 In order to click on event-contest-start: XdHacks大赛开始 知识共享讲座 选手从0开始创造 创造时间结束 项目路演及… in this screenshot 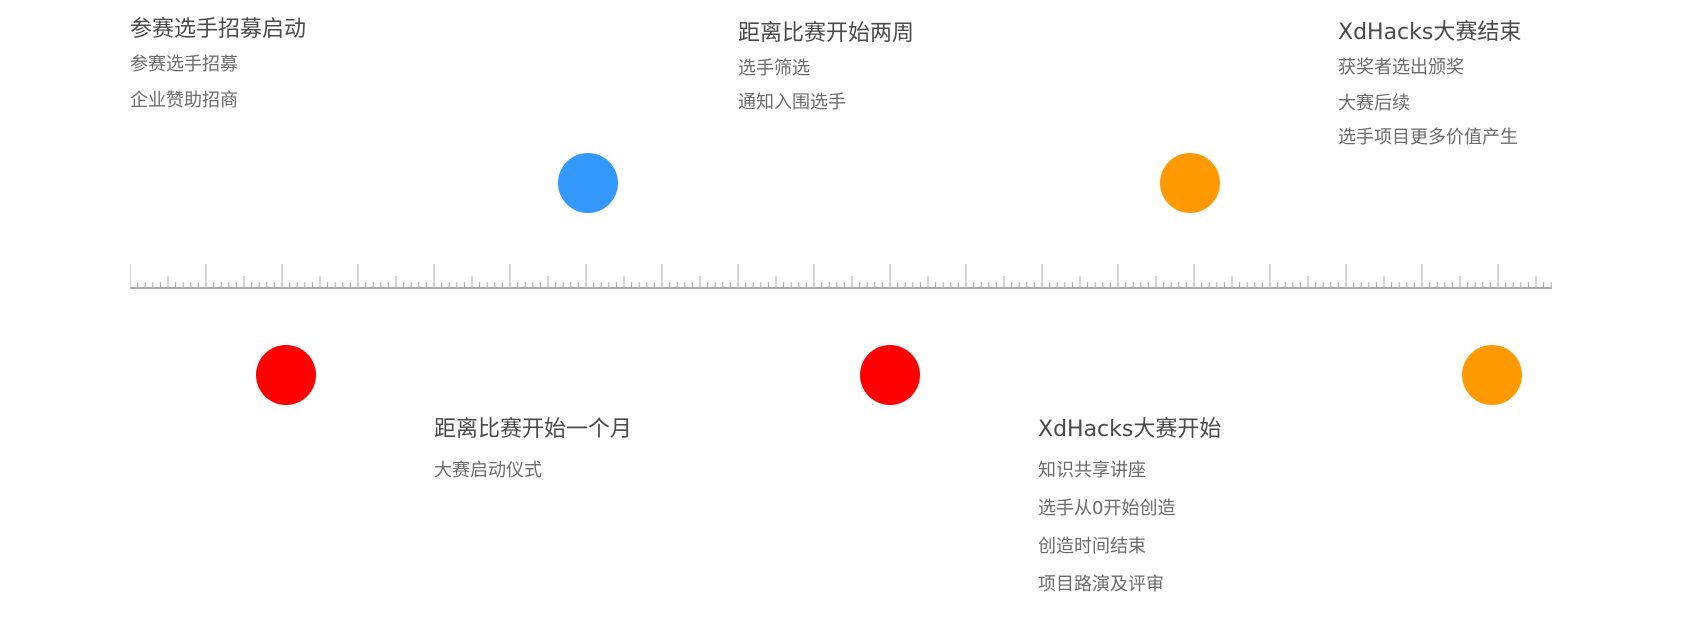, I will do `click(1129, 506)`.